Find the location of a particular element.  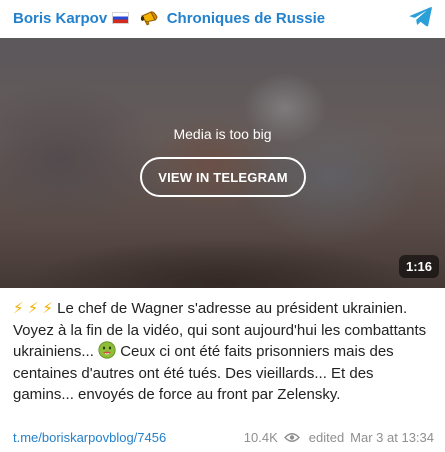

post-date: Mar 3 at 13:34 is located at coordinates (392, 437).